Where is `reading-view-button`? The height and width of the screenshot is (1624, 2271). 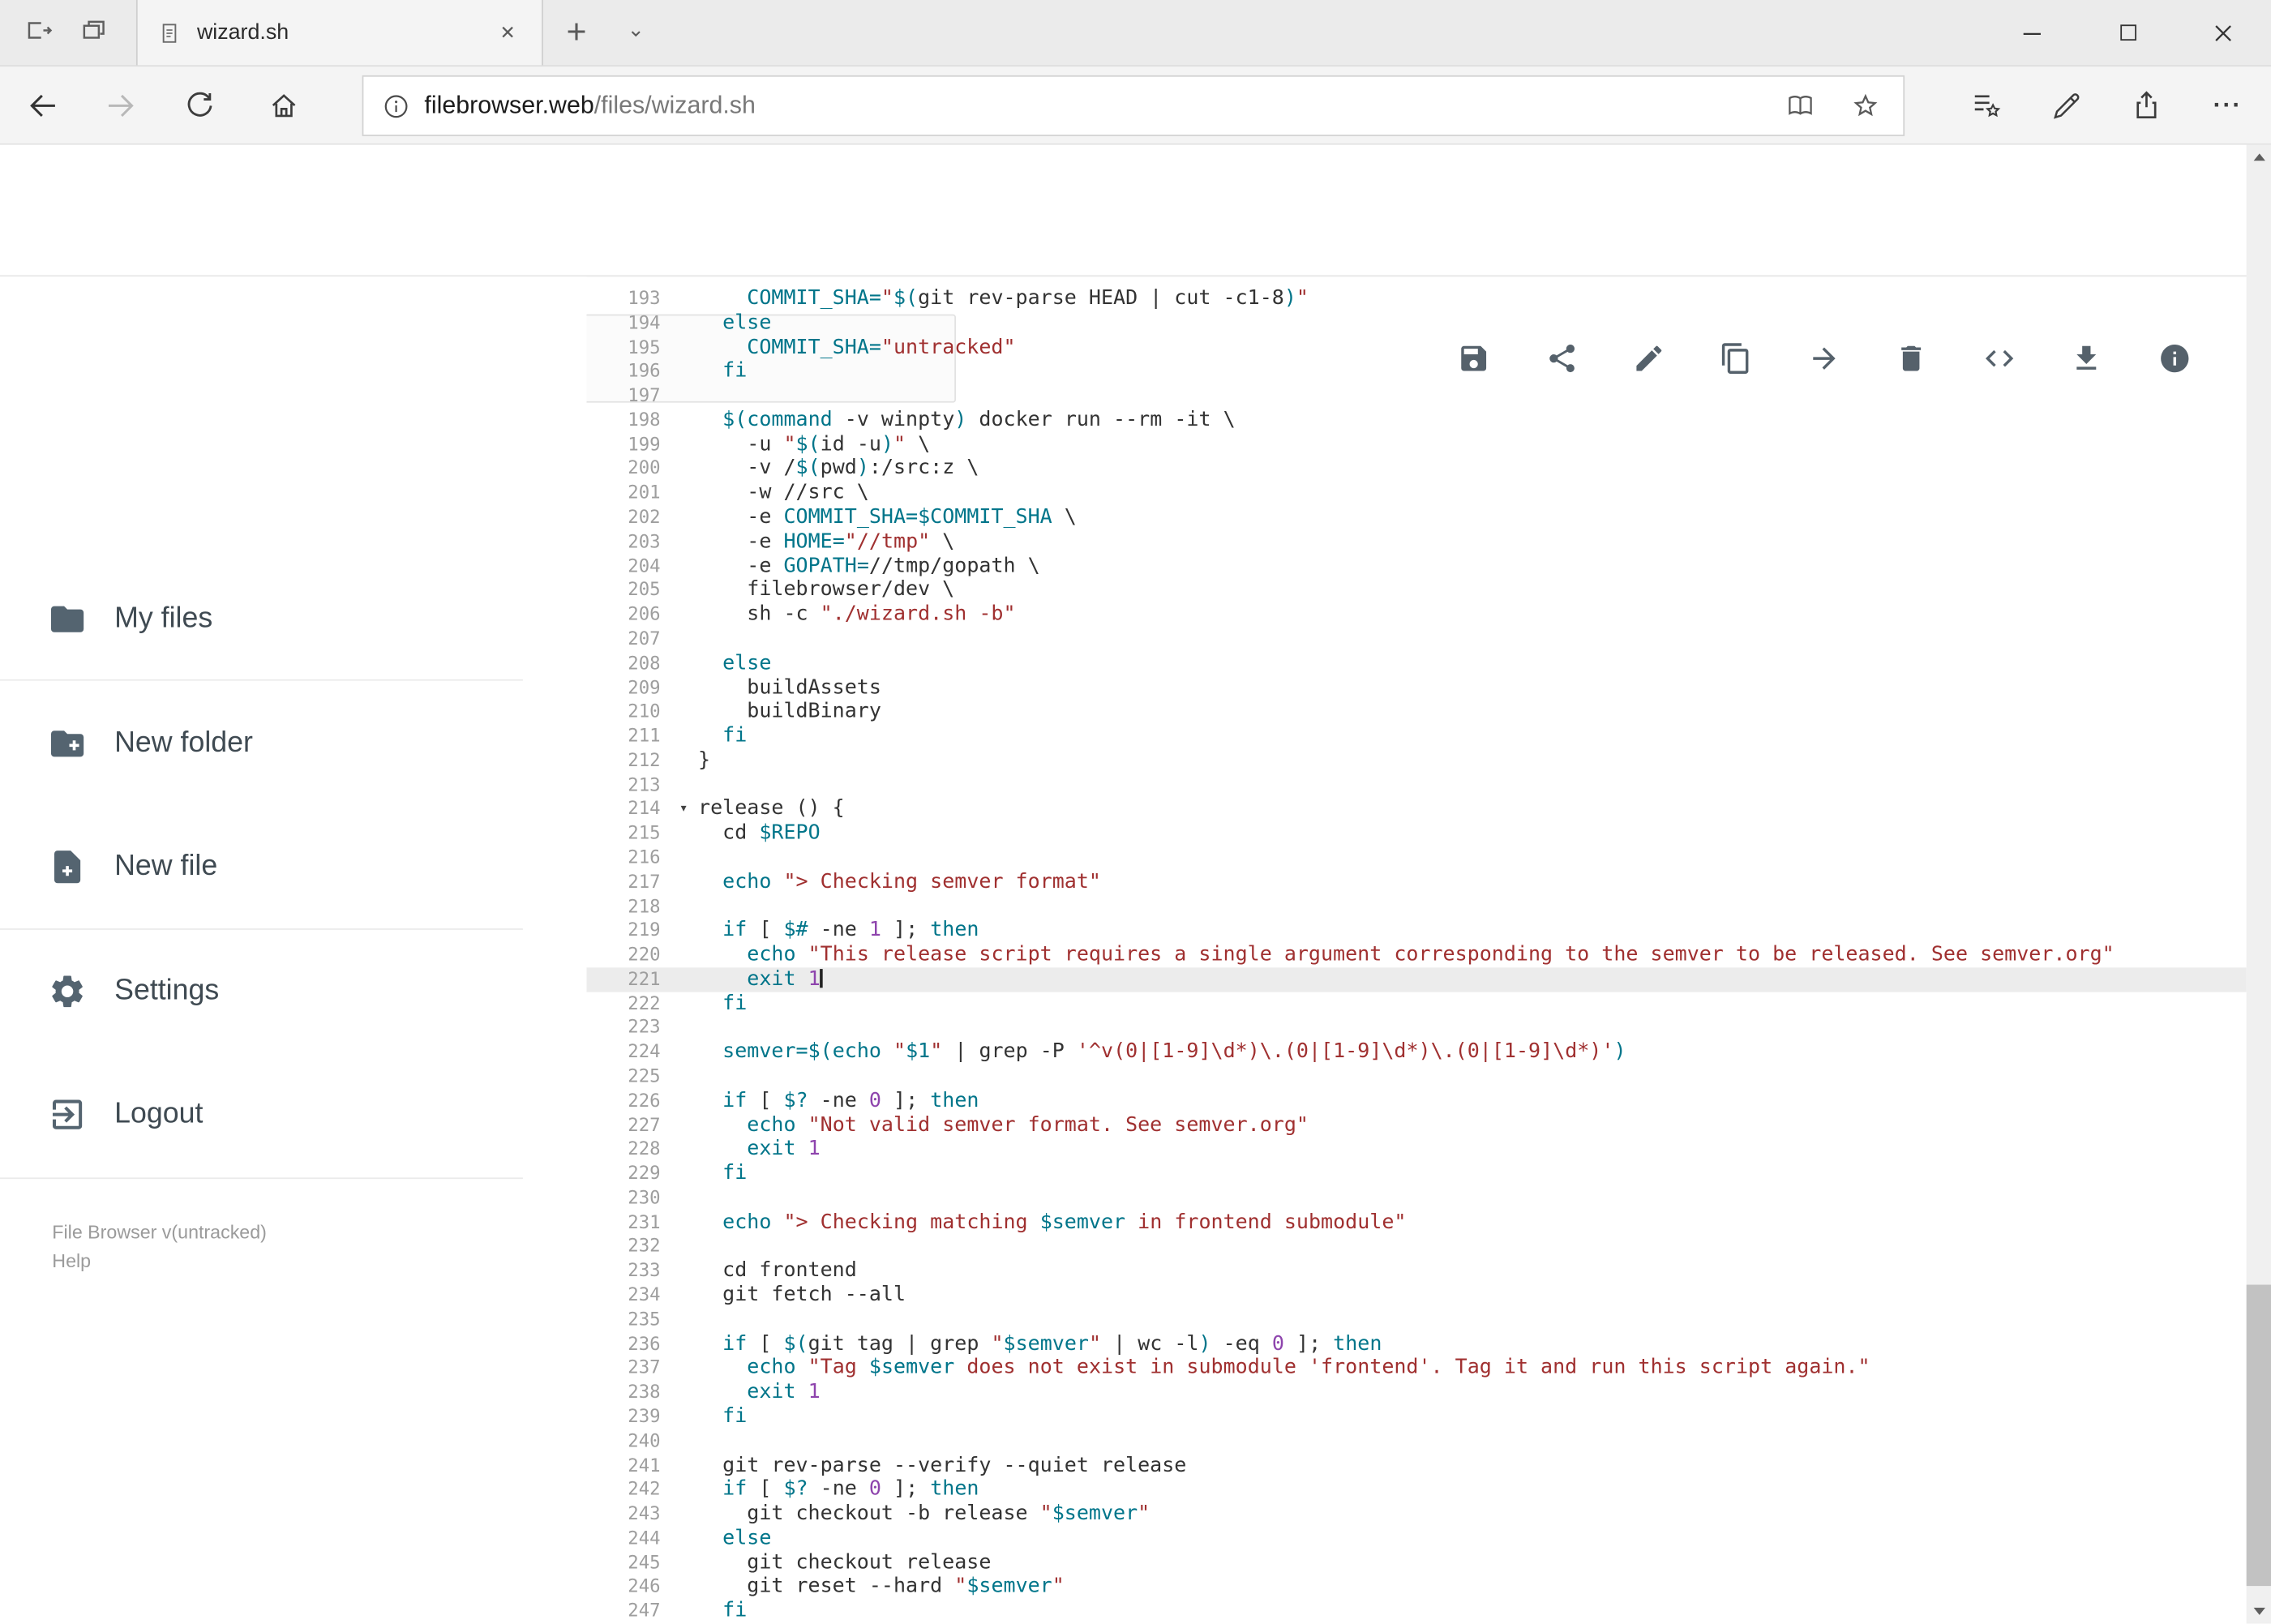 reading-view-button is located at coordinates (1800, 106).